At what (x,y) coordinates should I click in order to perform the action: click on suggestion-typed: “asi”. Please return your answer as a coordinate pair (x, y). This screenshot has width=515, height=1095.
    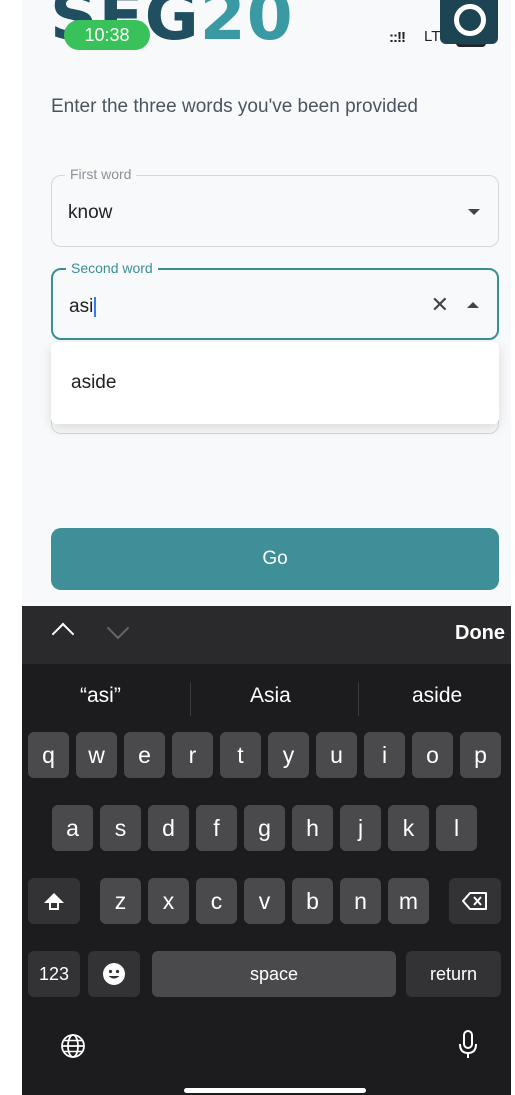
    Looking at the image, I should click on (100, 696).